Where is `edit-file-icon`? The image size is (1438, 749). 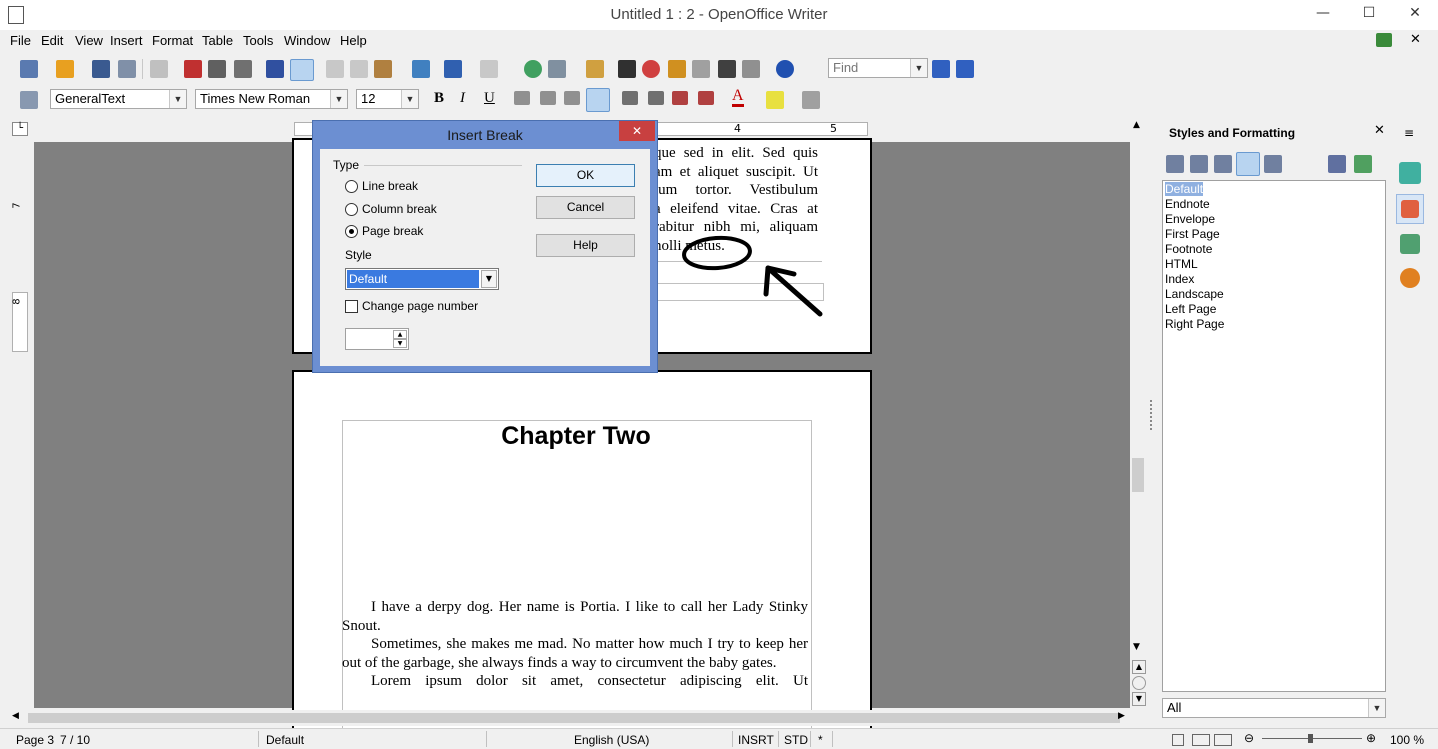 edit-file-icon is located at coordinates (159, 69).